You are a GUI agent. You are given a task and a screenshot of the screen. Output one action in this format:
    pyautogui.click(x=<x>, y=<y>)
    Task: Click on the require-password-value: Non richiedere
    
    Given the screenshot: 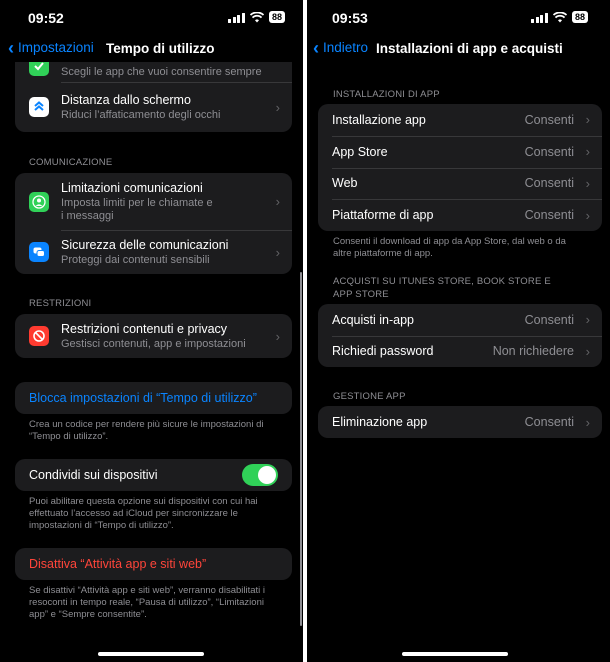 What is the action you would take?
    pyautogui.click(x=533, y=351)
    